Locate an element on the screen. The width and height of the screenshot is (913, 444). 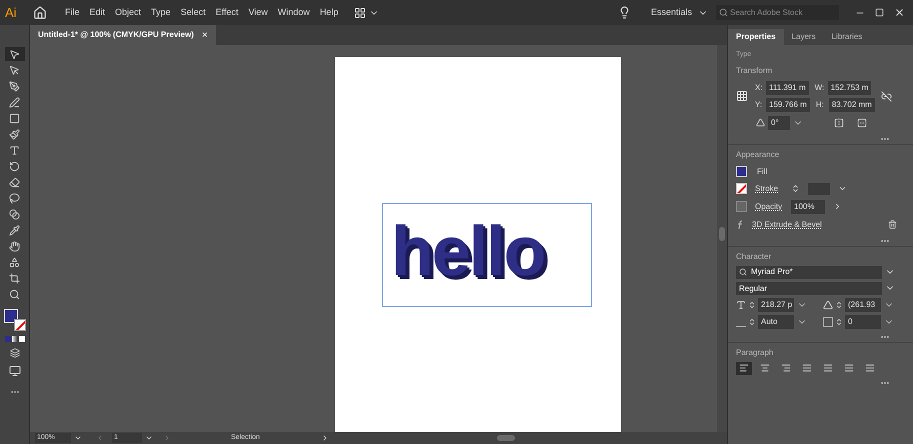
lightbulb-icon is located at coordinates (624, 12).